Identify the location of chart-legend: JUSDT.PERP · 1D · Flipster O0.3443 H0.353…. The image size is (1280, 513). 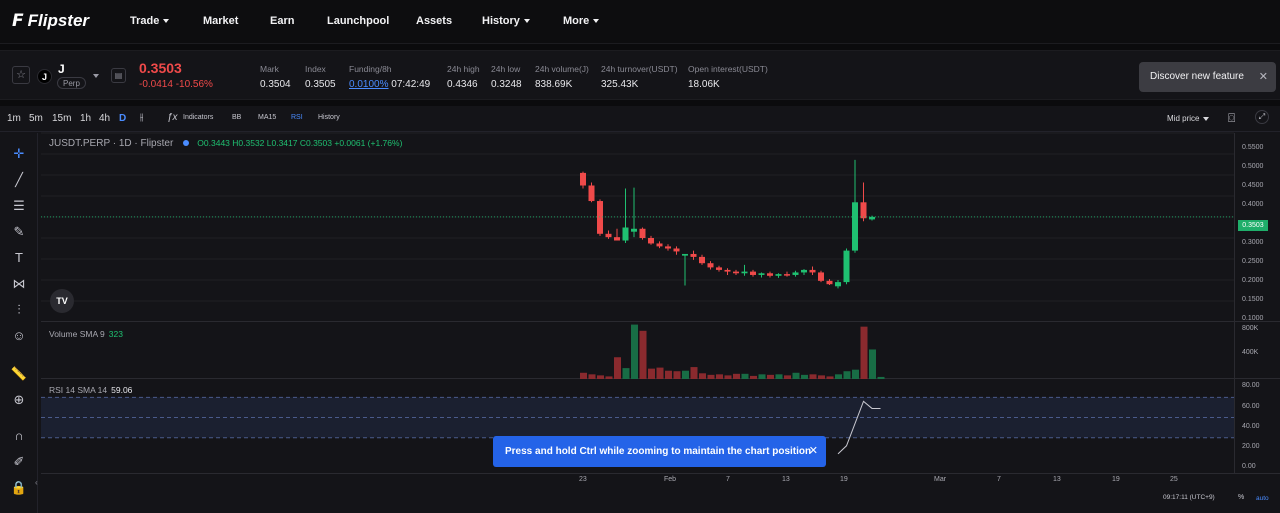
(225, 143).